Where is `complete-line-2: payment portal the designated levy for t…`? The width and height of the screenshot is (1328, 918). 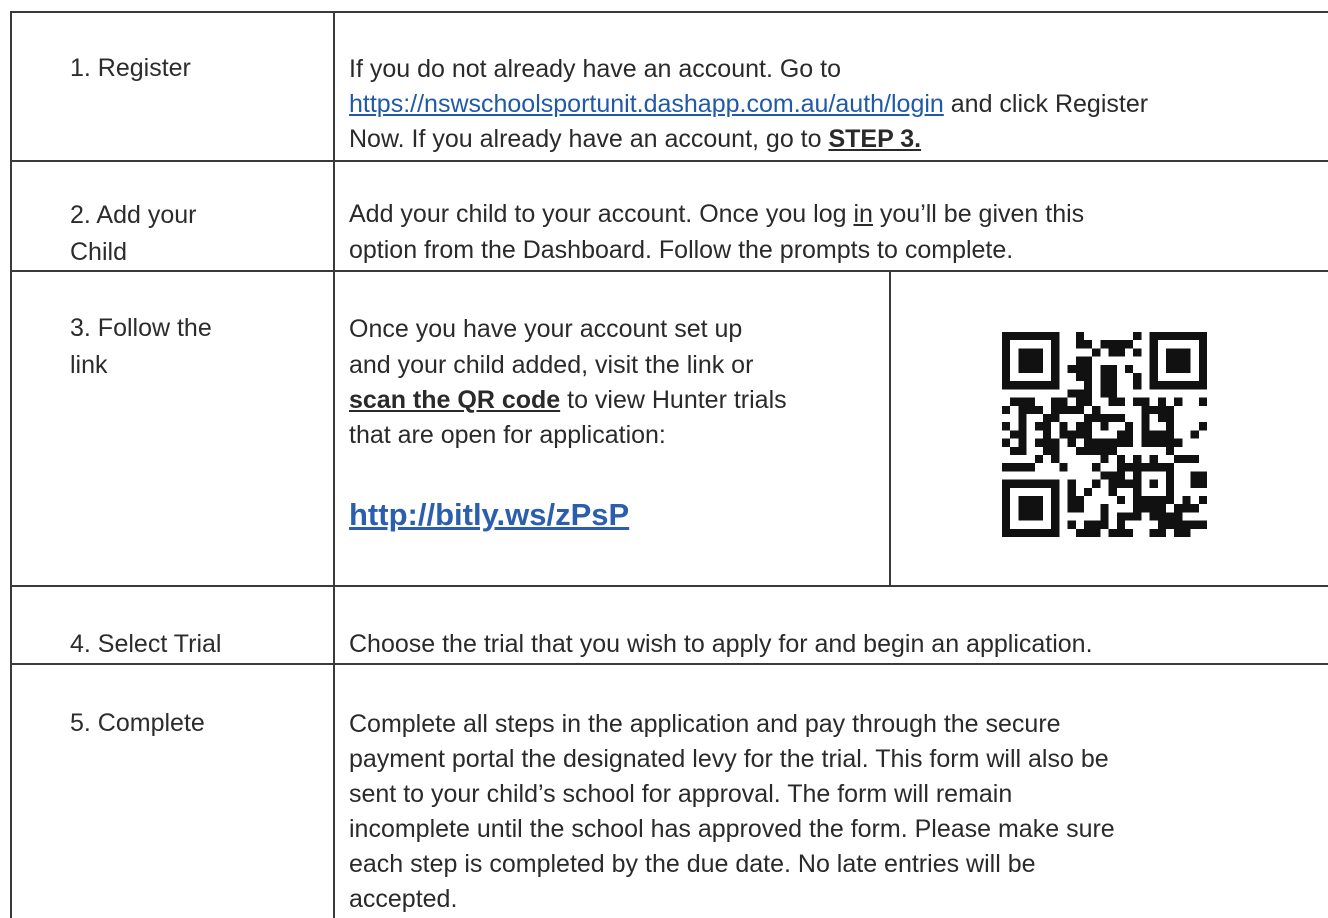
complete-line-2: payment portal the designated levy for t… is located at coordinates (729, 759).